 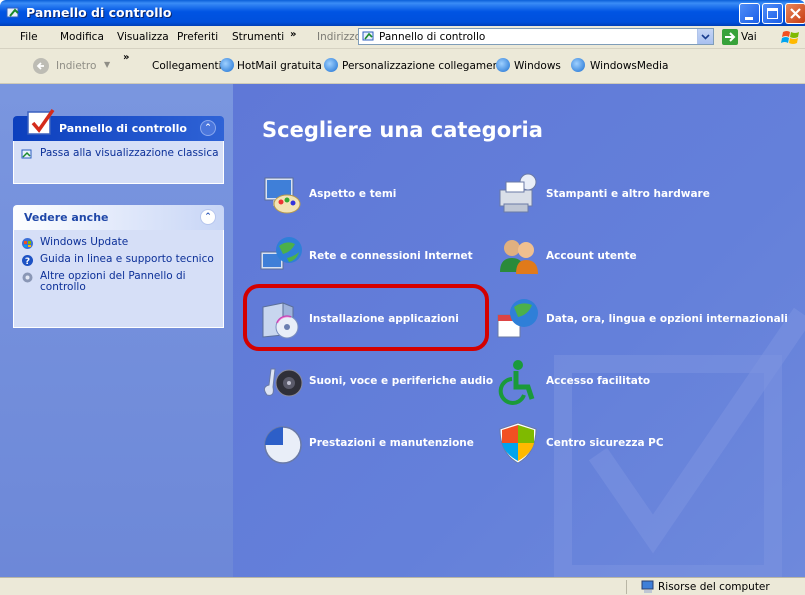 I want to click on status-bar: Risorse del computer, so click(x=402, y=586).